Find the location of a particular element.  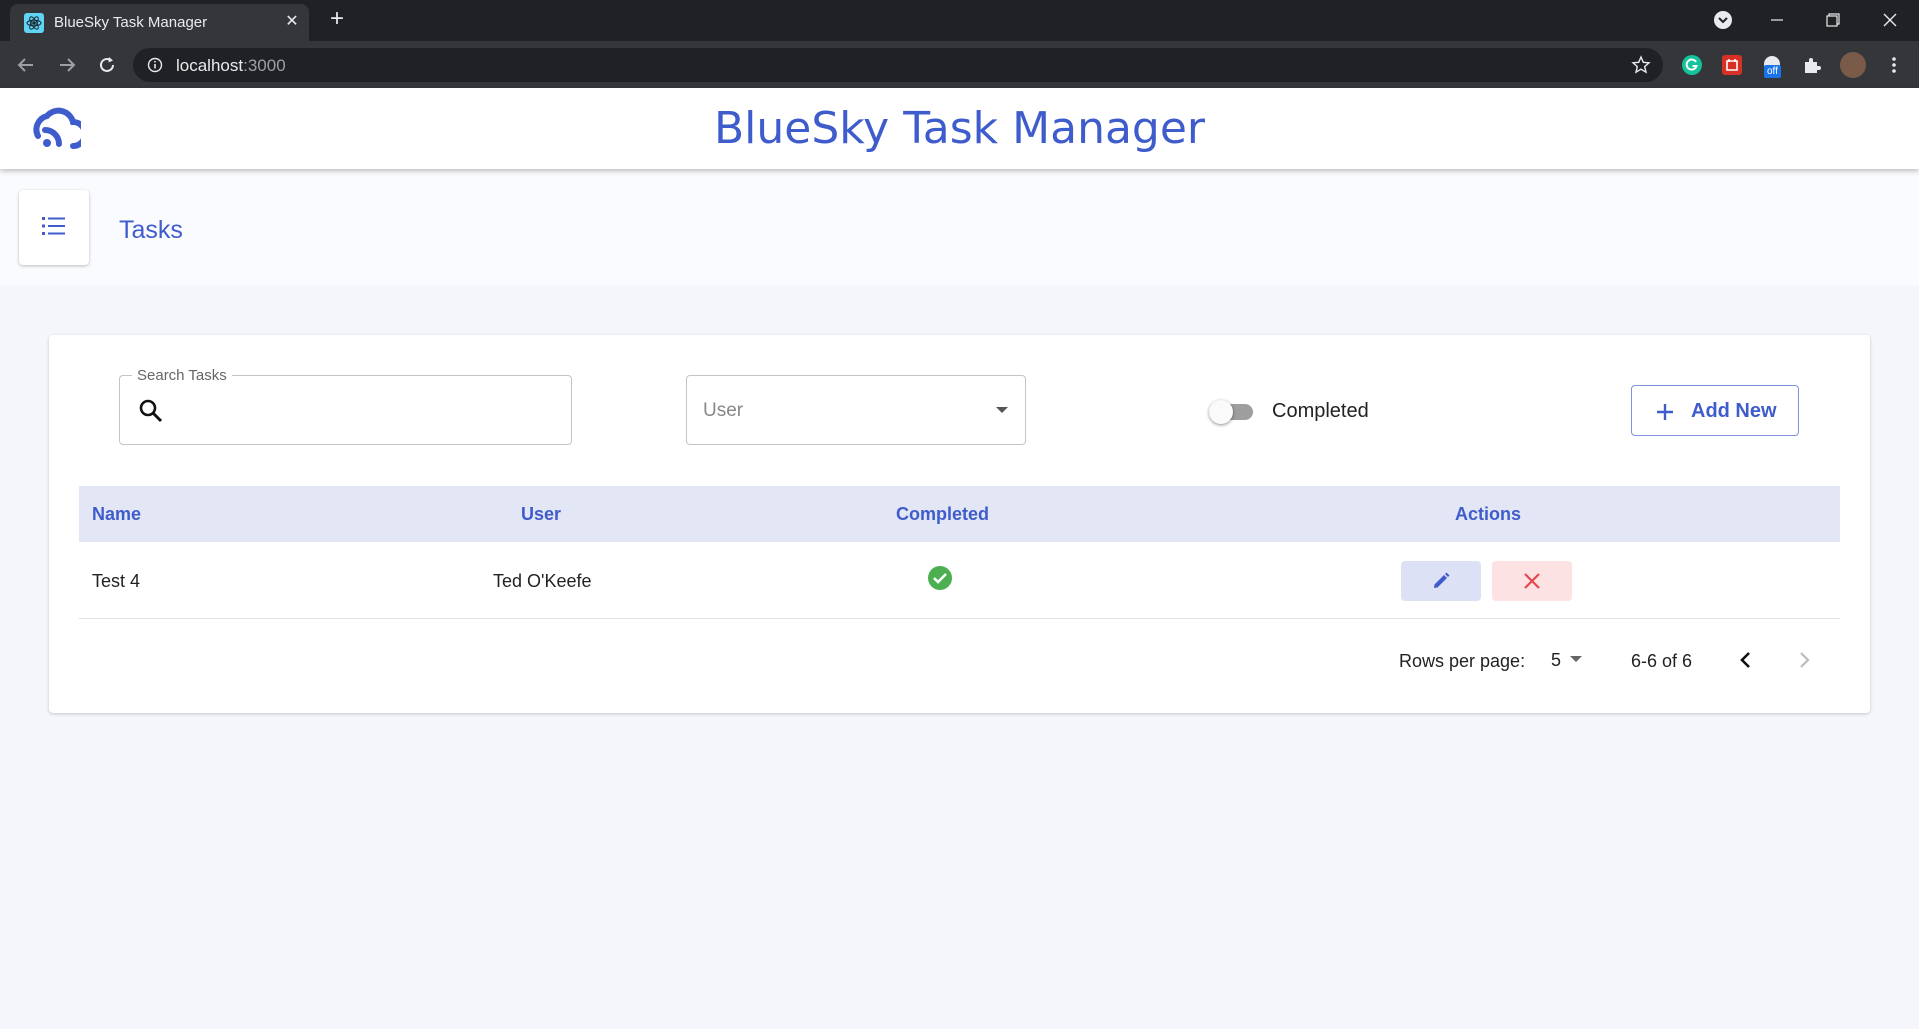

add-new-button: Add New is located at coordinates (1715, 410).